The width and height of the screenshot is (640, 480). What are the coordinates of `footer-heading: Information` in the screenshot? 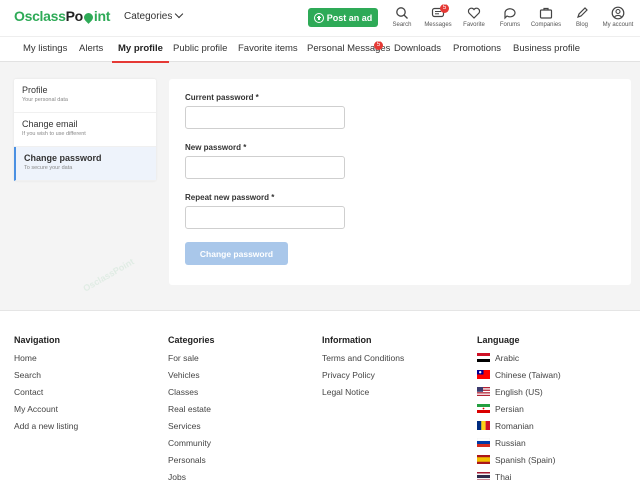 It's located at (347, 340).